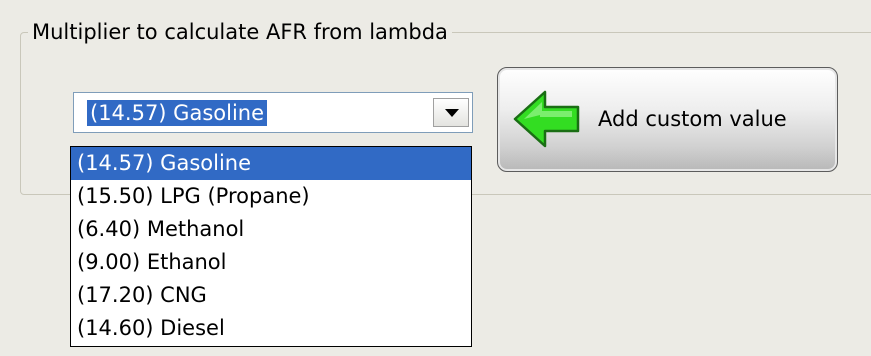 Image resolution: width=871 pixels, height=356 pixels. I want to click on add-custom-value-button: Add custom value, so click(667, 119).